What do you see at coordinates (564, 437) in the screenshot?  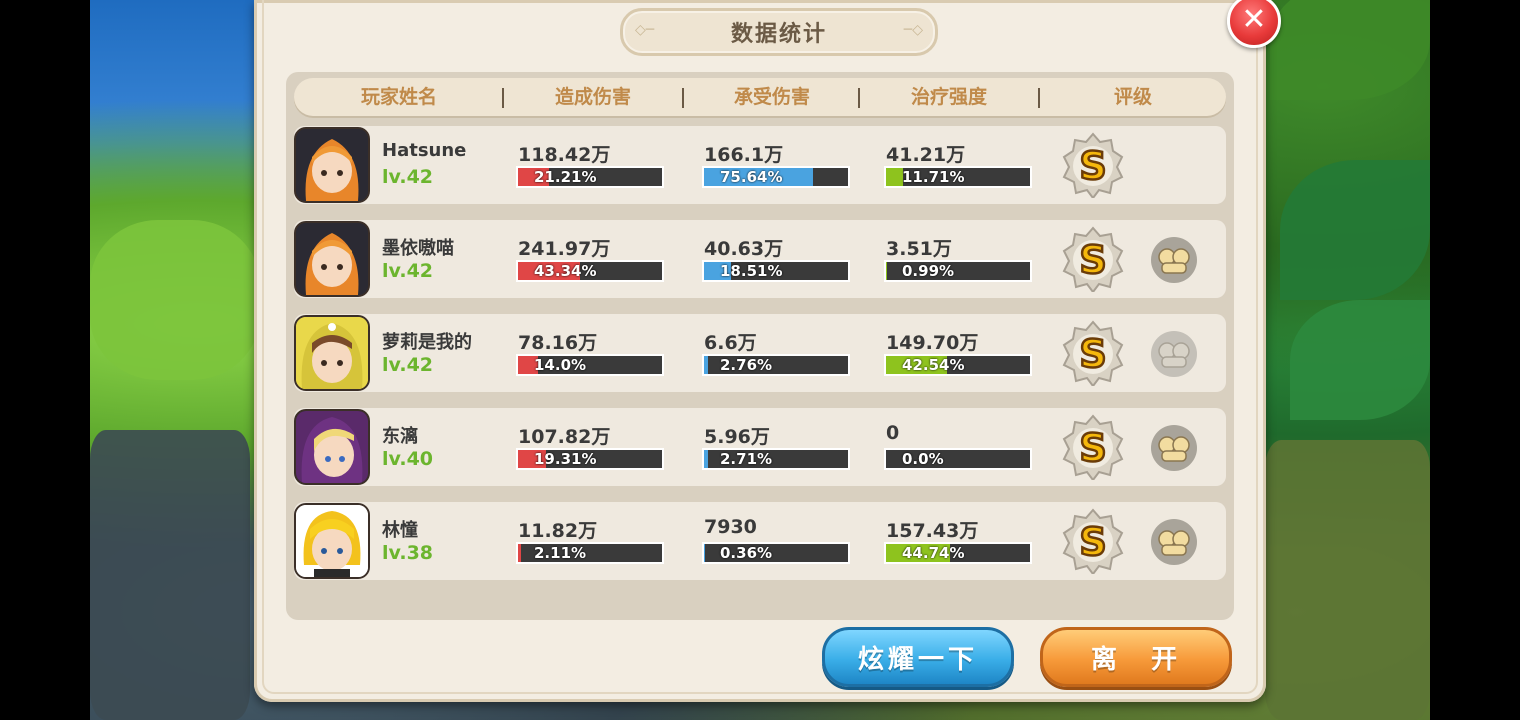 I see `damage-dealt-value: 107.82万` at bounding box center [564, 437].